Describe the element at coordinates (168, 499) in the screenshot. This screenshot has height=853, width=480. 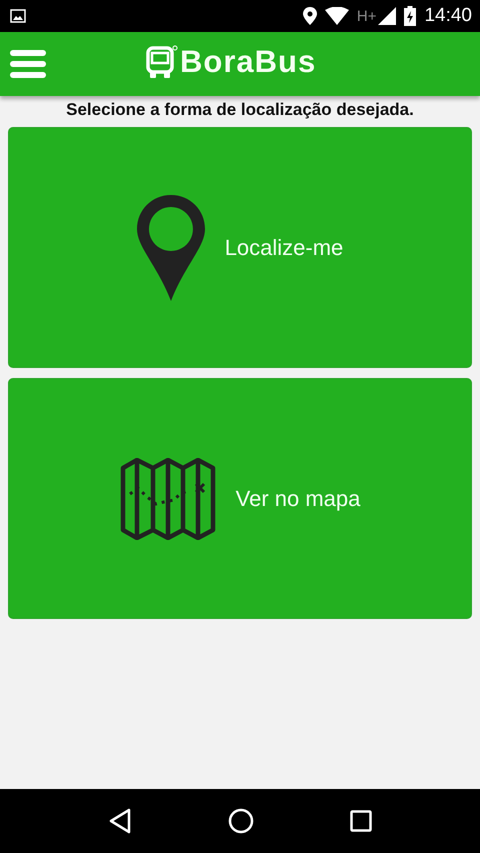
I see `folded-map-icon` at that location.